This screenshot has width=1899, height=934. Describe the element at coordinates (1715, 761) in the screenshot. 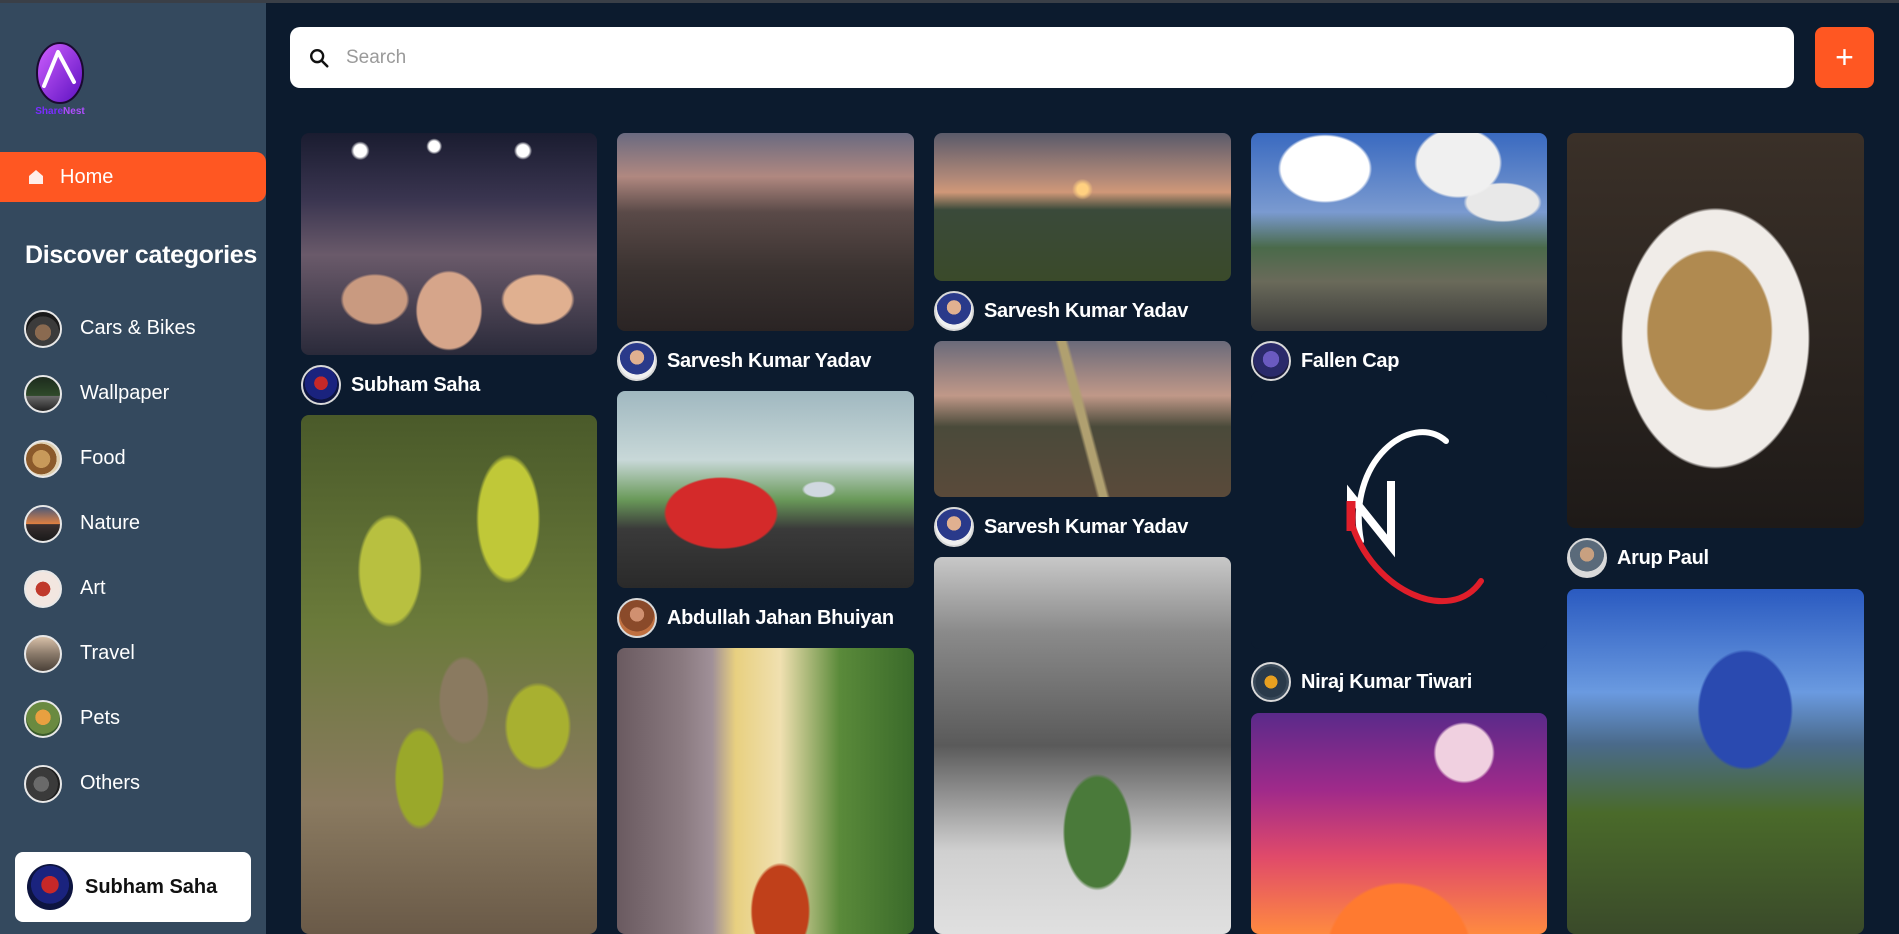

I see `pin-image-building-grass` at that location.